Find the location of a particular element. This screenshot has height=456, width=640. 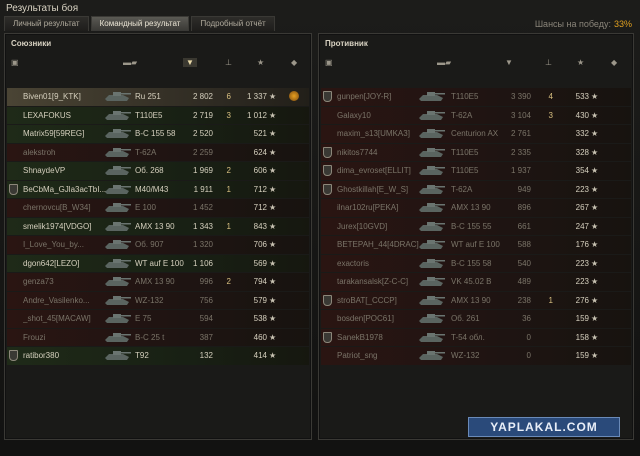

table-row: ShnaydeVP Об. 268 1 969 2 606 ★ is located at coordinates (158, 171).